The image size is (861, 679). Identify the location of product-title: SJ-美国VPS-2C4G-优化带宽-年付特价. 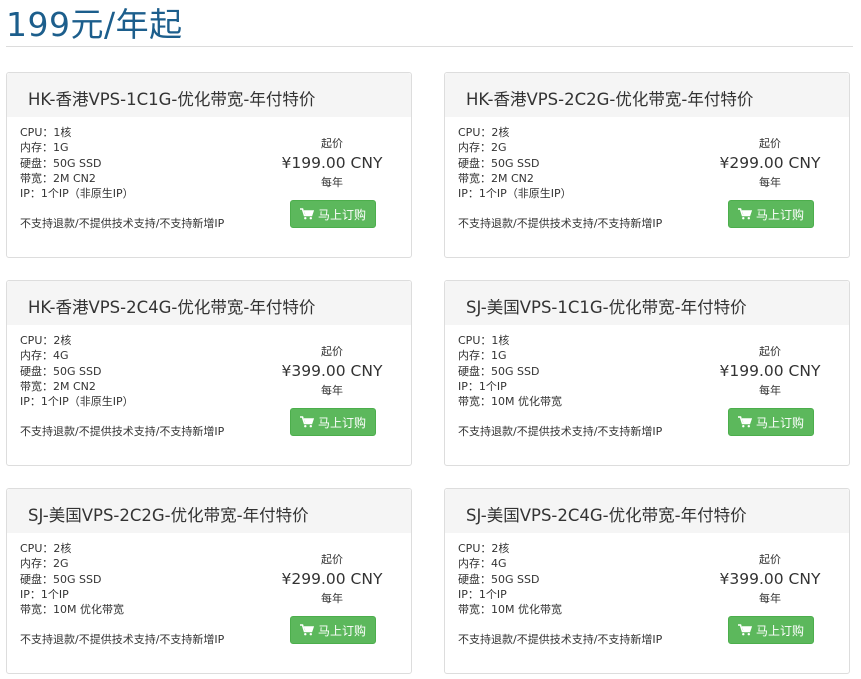
(606, 515).